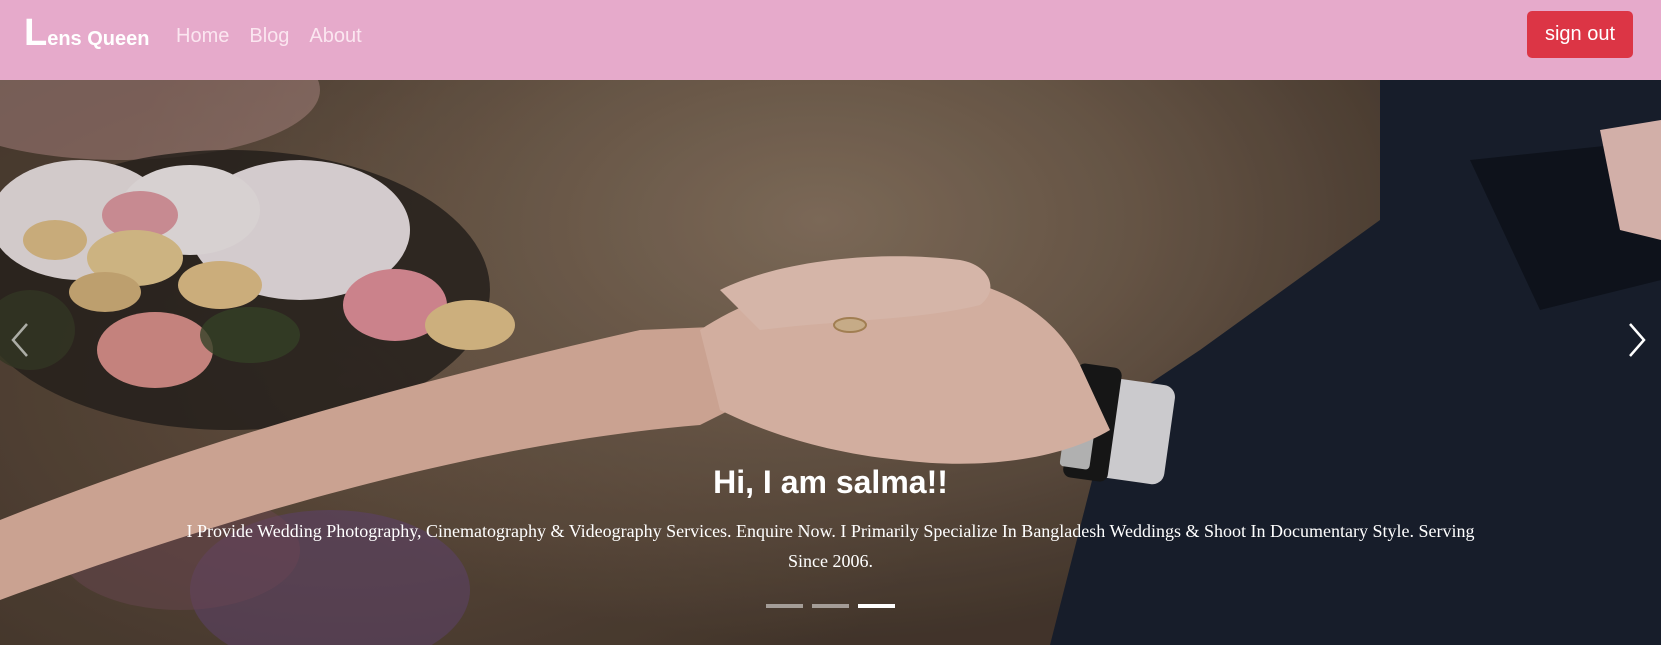 The image size is (1661, 645). I want to click on brand-initial: L, so click(36, 33).